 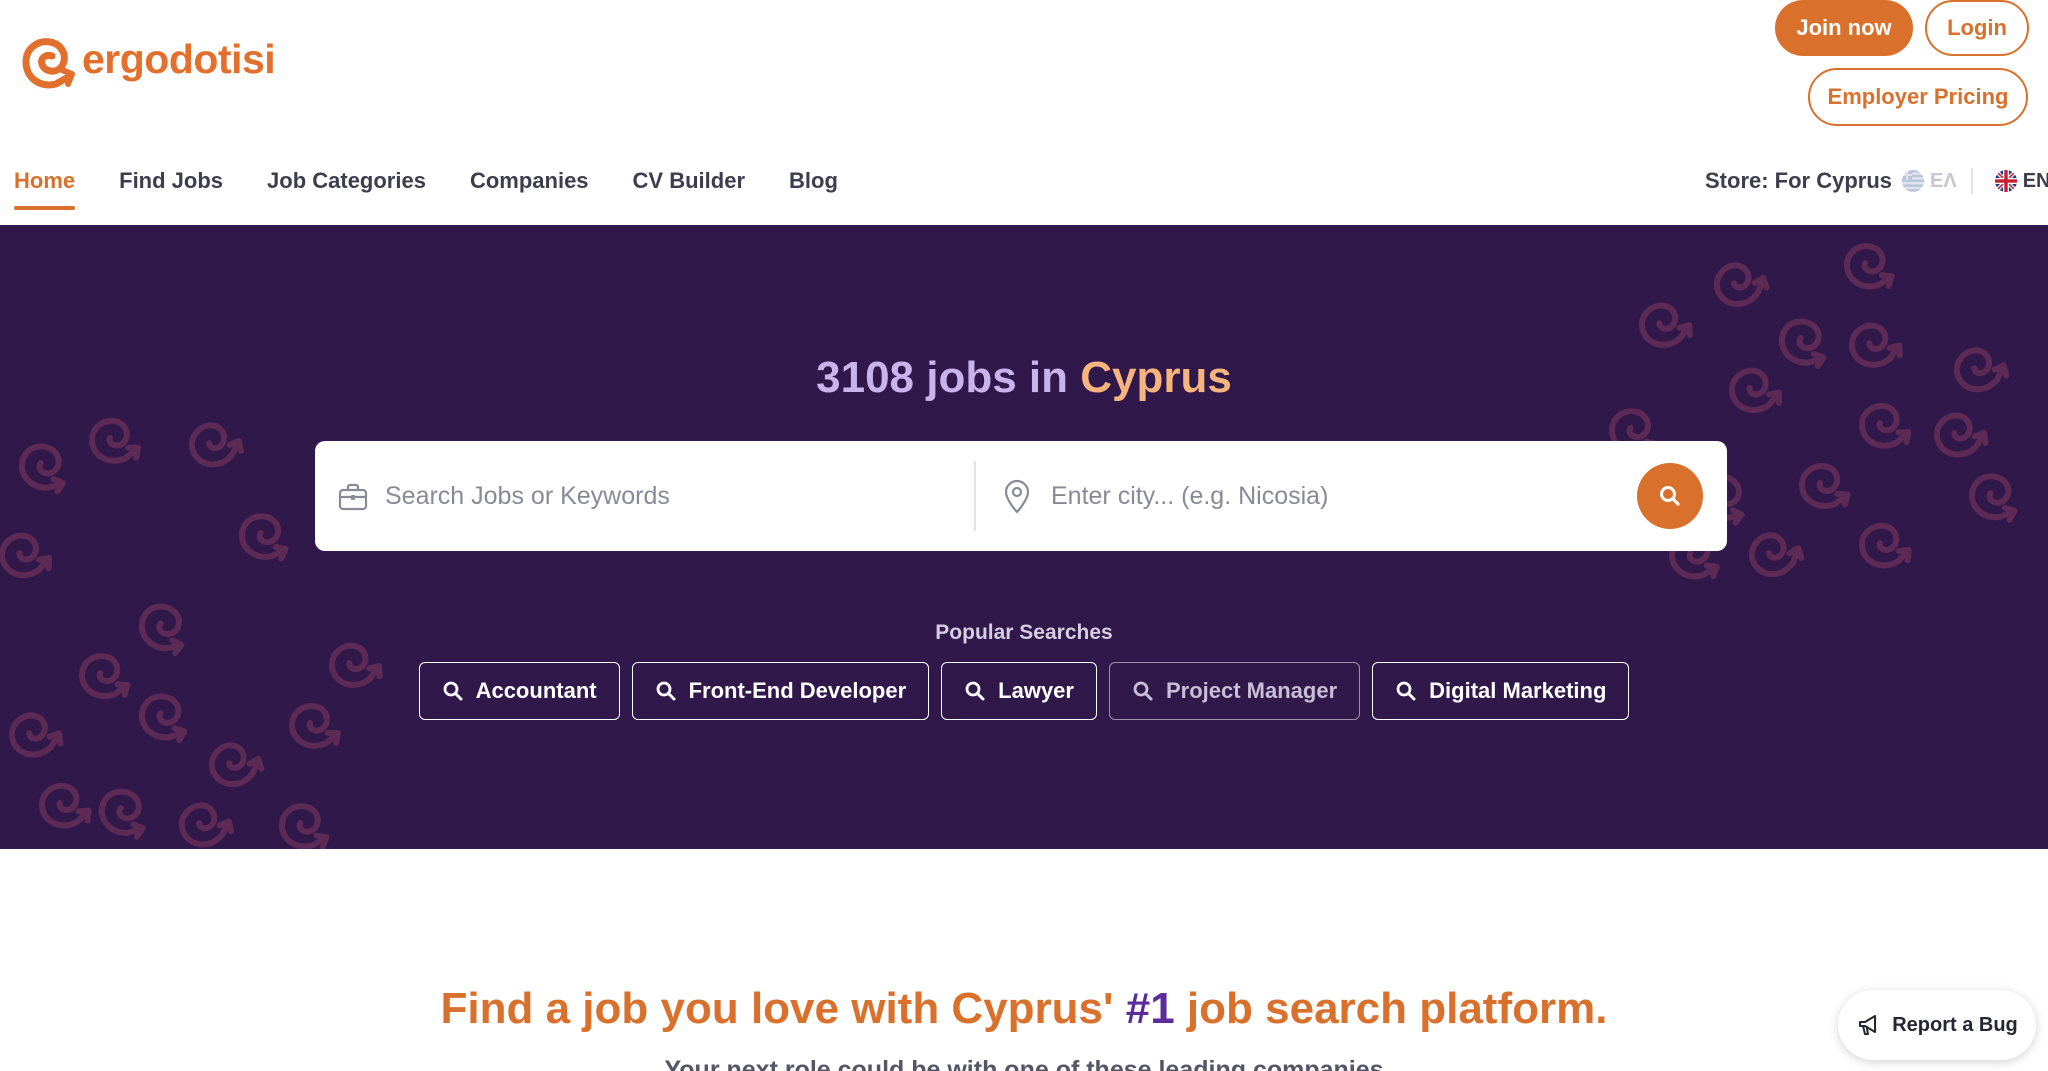 I want to click on popular-search-accountant: Accountant, so click(x=519, y=691).